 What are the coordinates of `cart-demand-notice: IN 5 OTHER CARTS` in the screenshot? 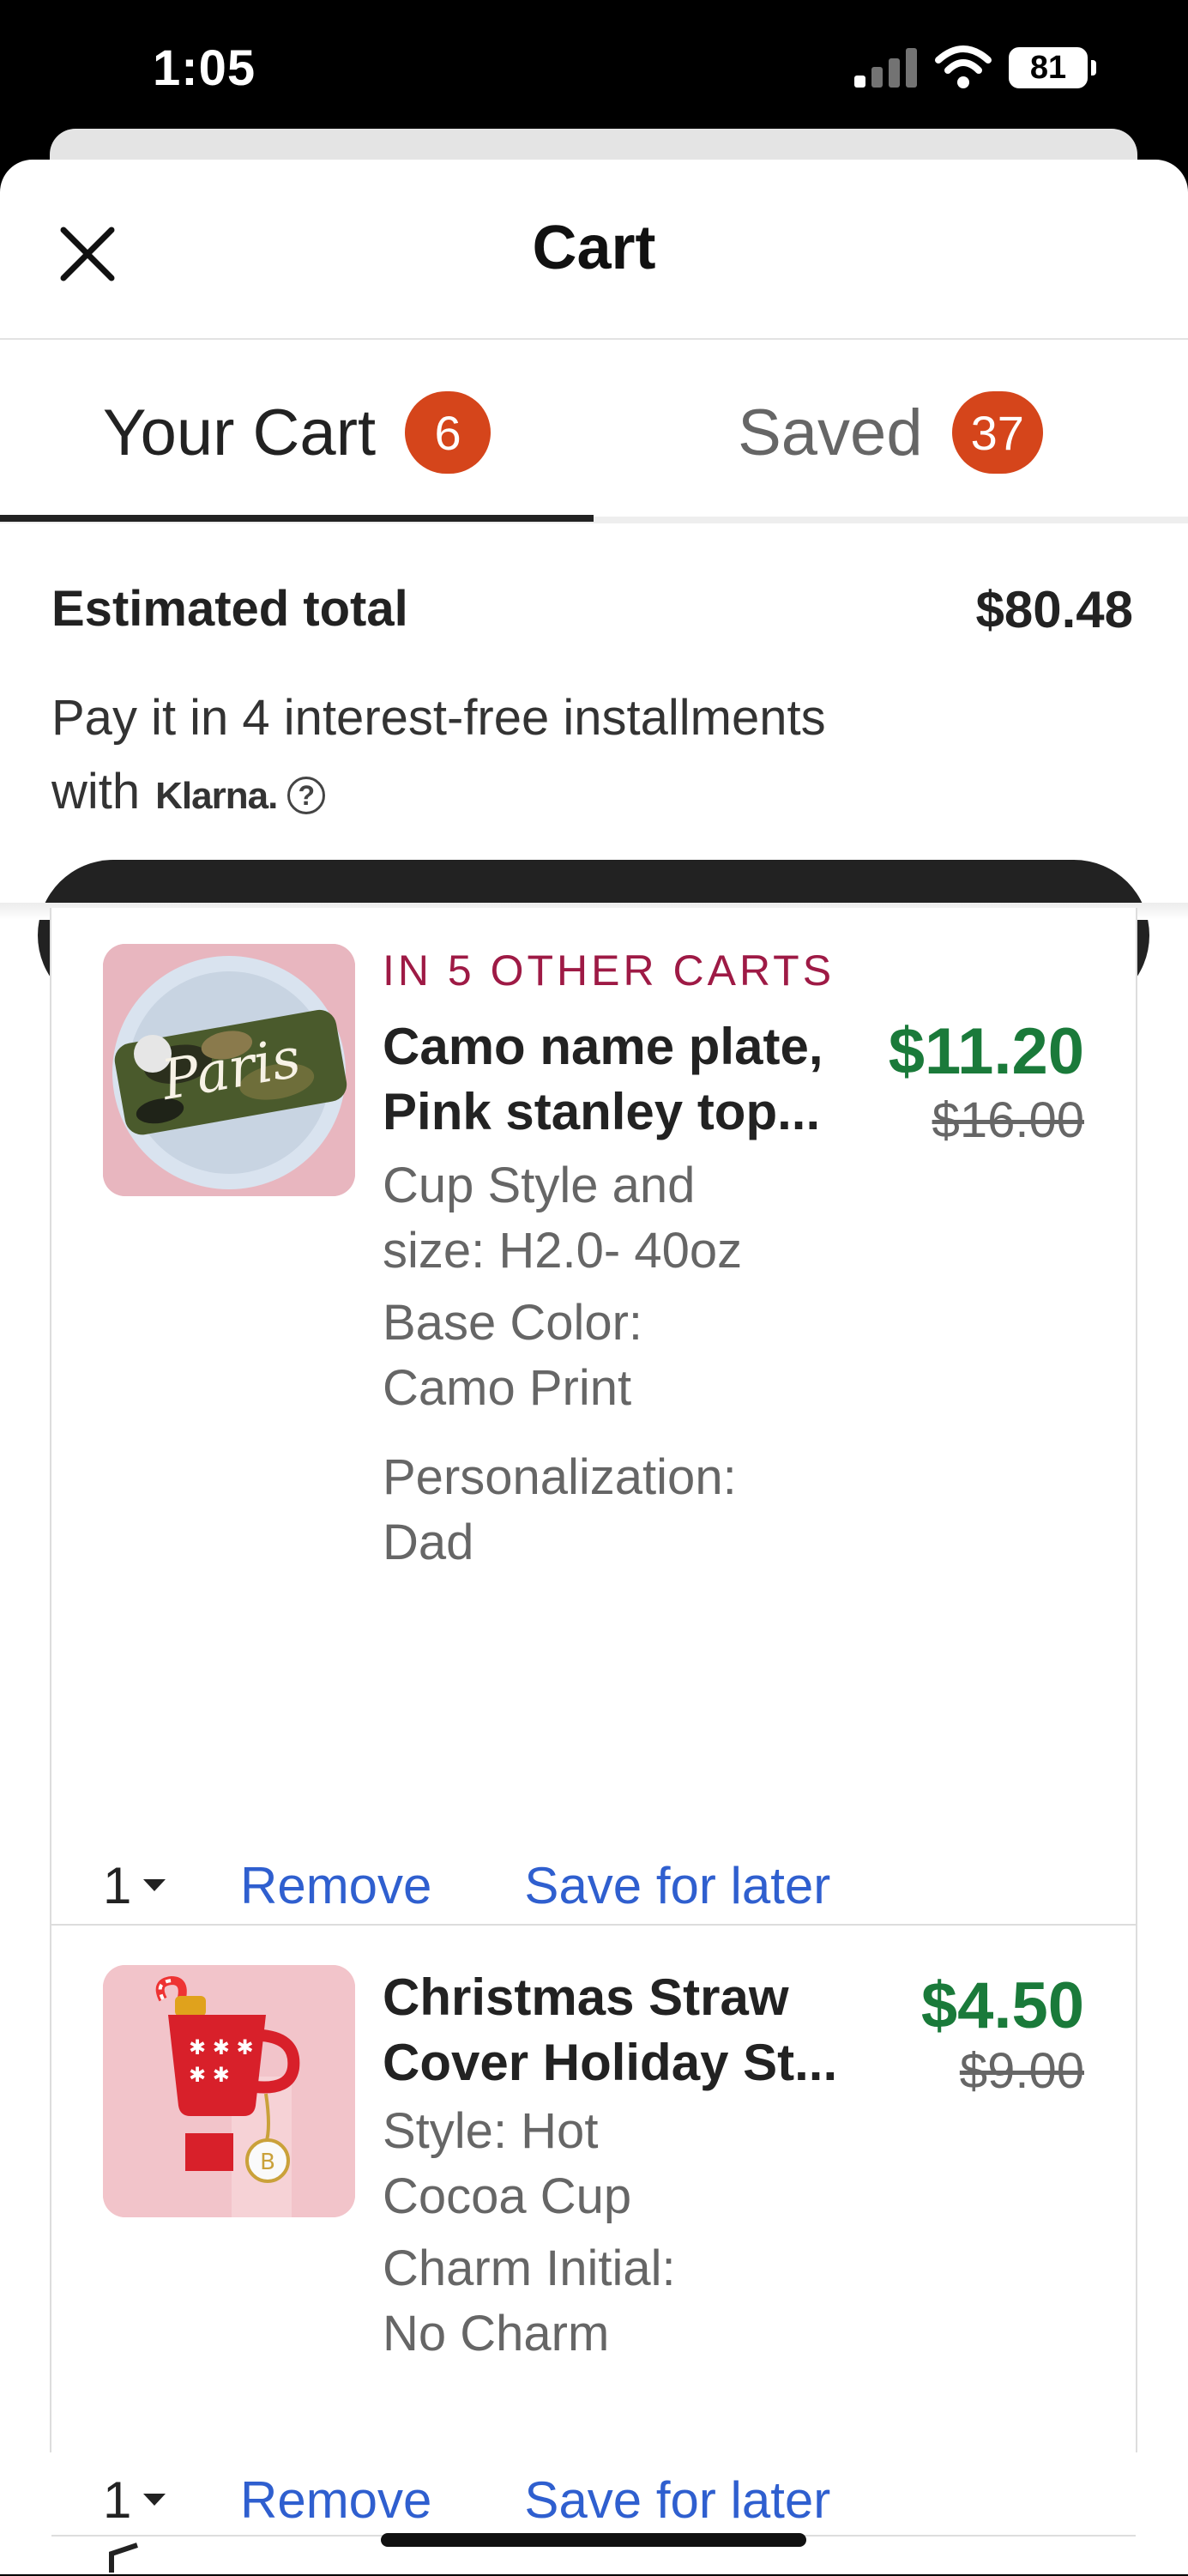 It's located at (609, 970).